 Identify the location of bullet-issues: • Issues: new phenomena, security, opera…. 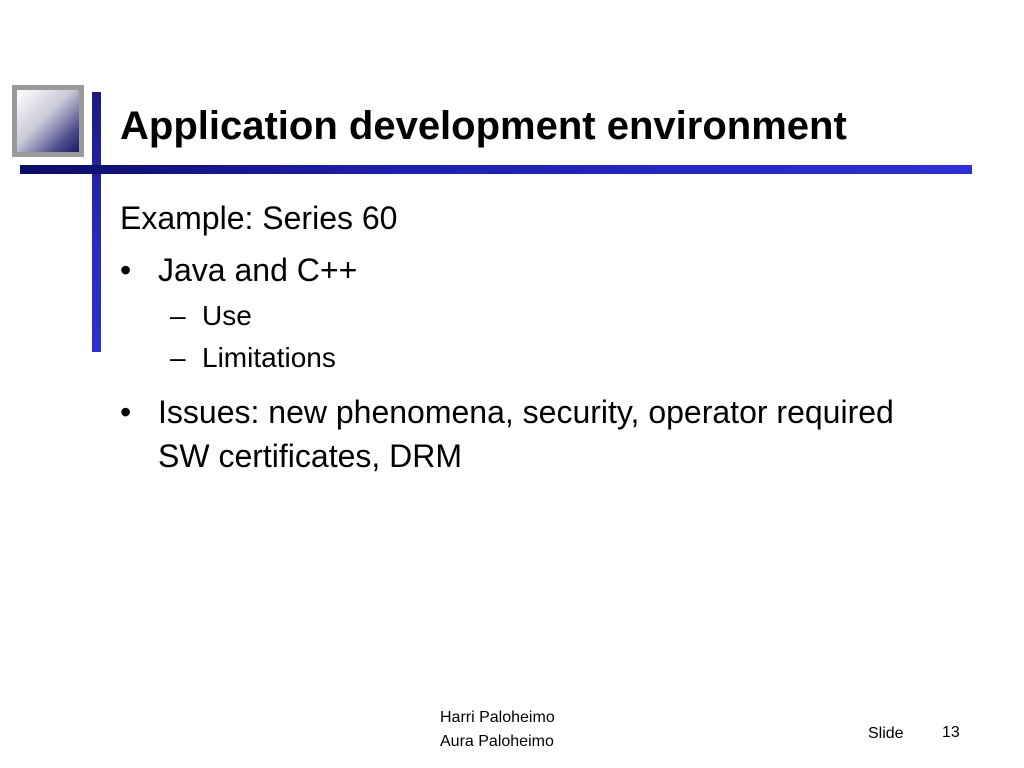
(520, 434).